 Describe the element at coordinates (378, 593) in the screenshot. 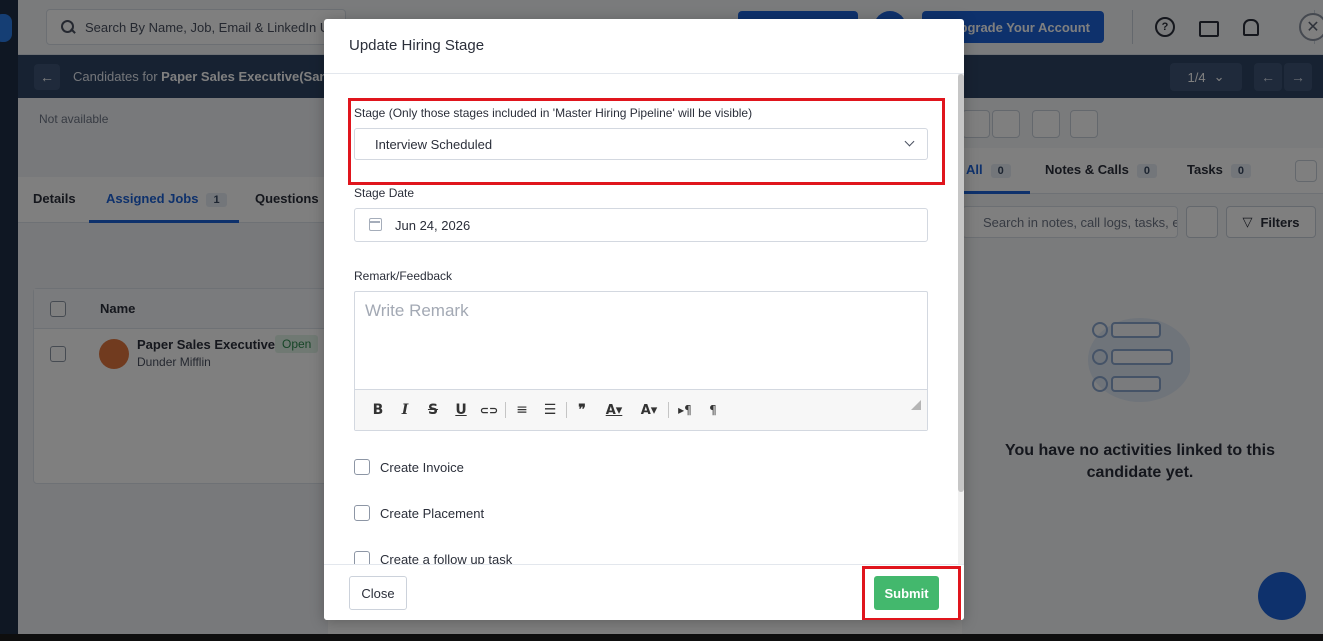

I see `close-button: Close` at that location.